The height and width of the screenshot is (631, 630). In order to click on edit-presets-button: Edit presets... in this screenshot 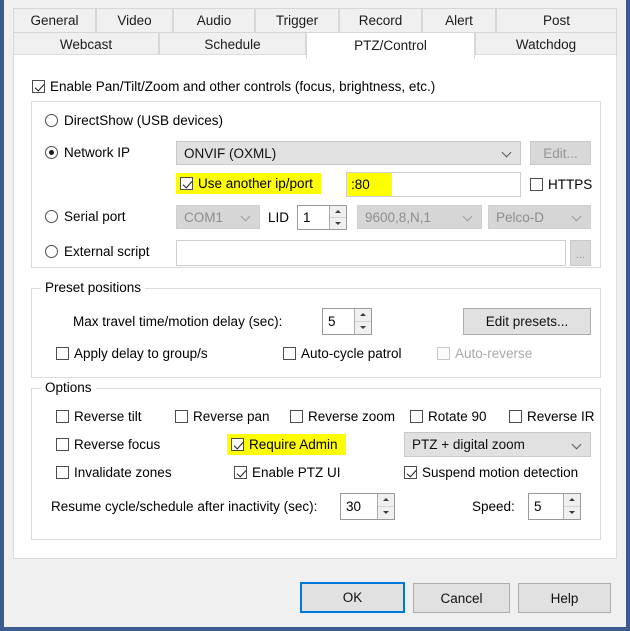, I will do `click(527, 321)`.